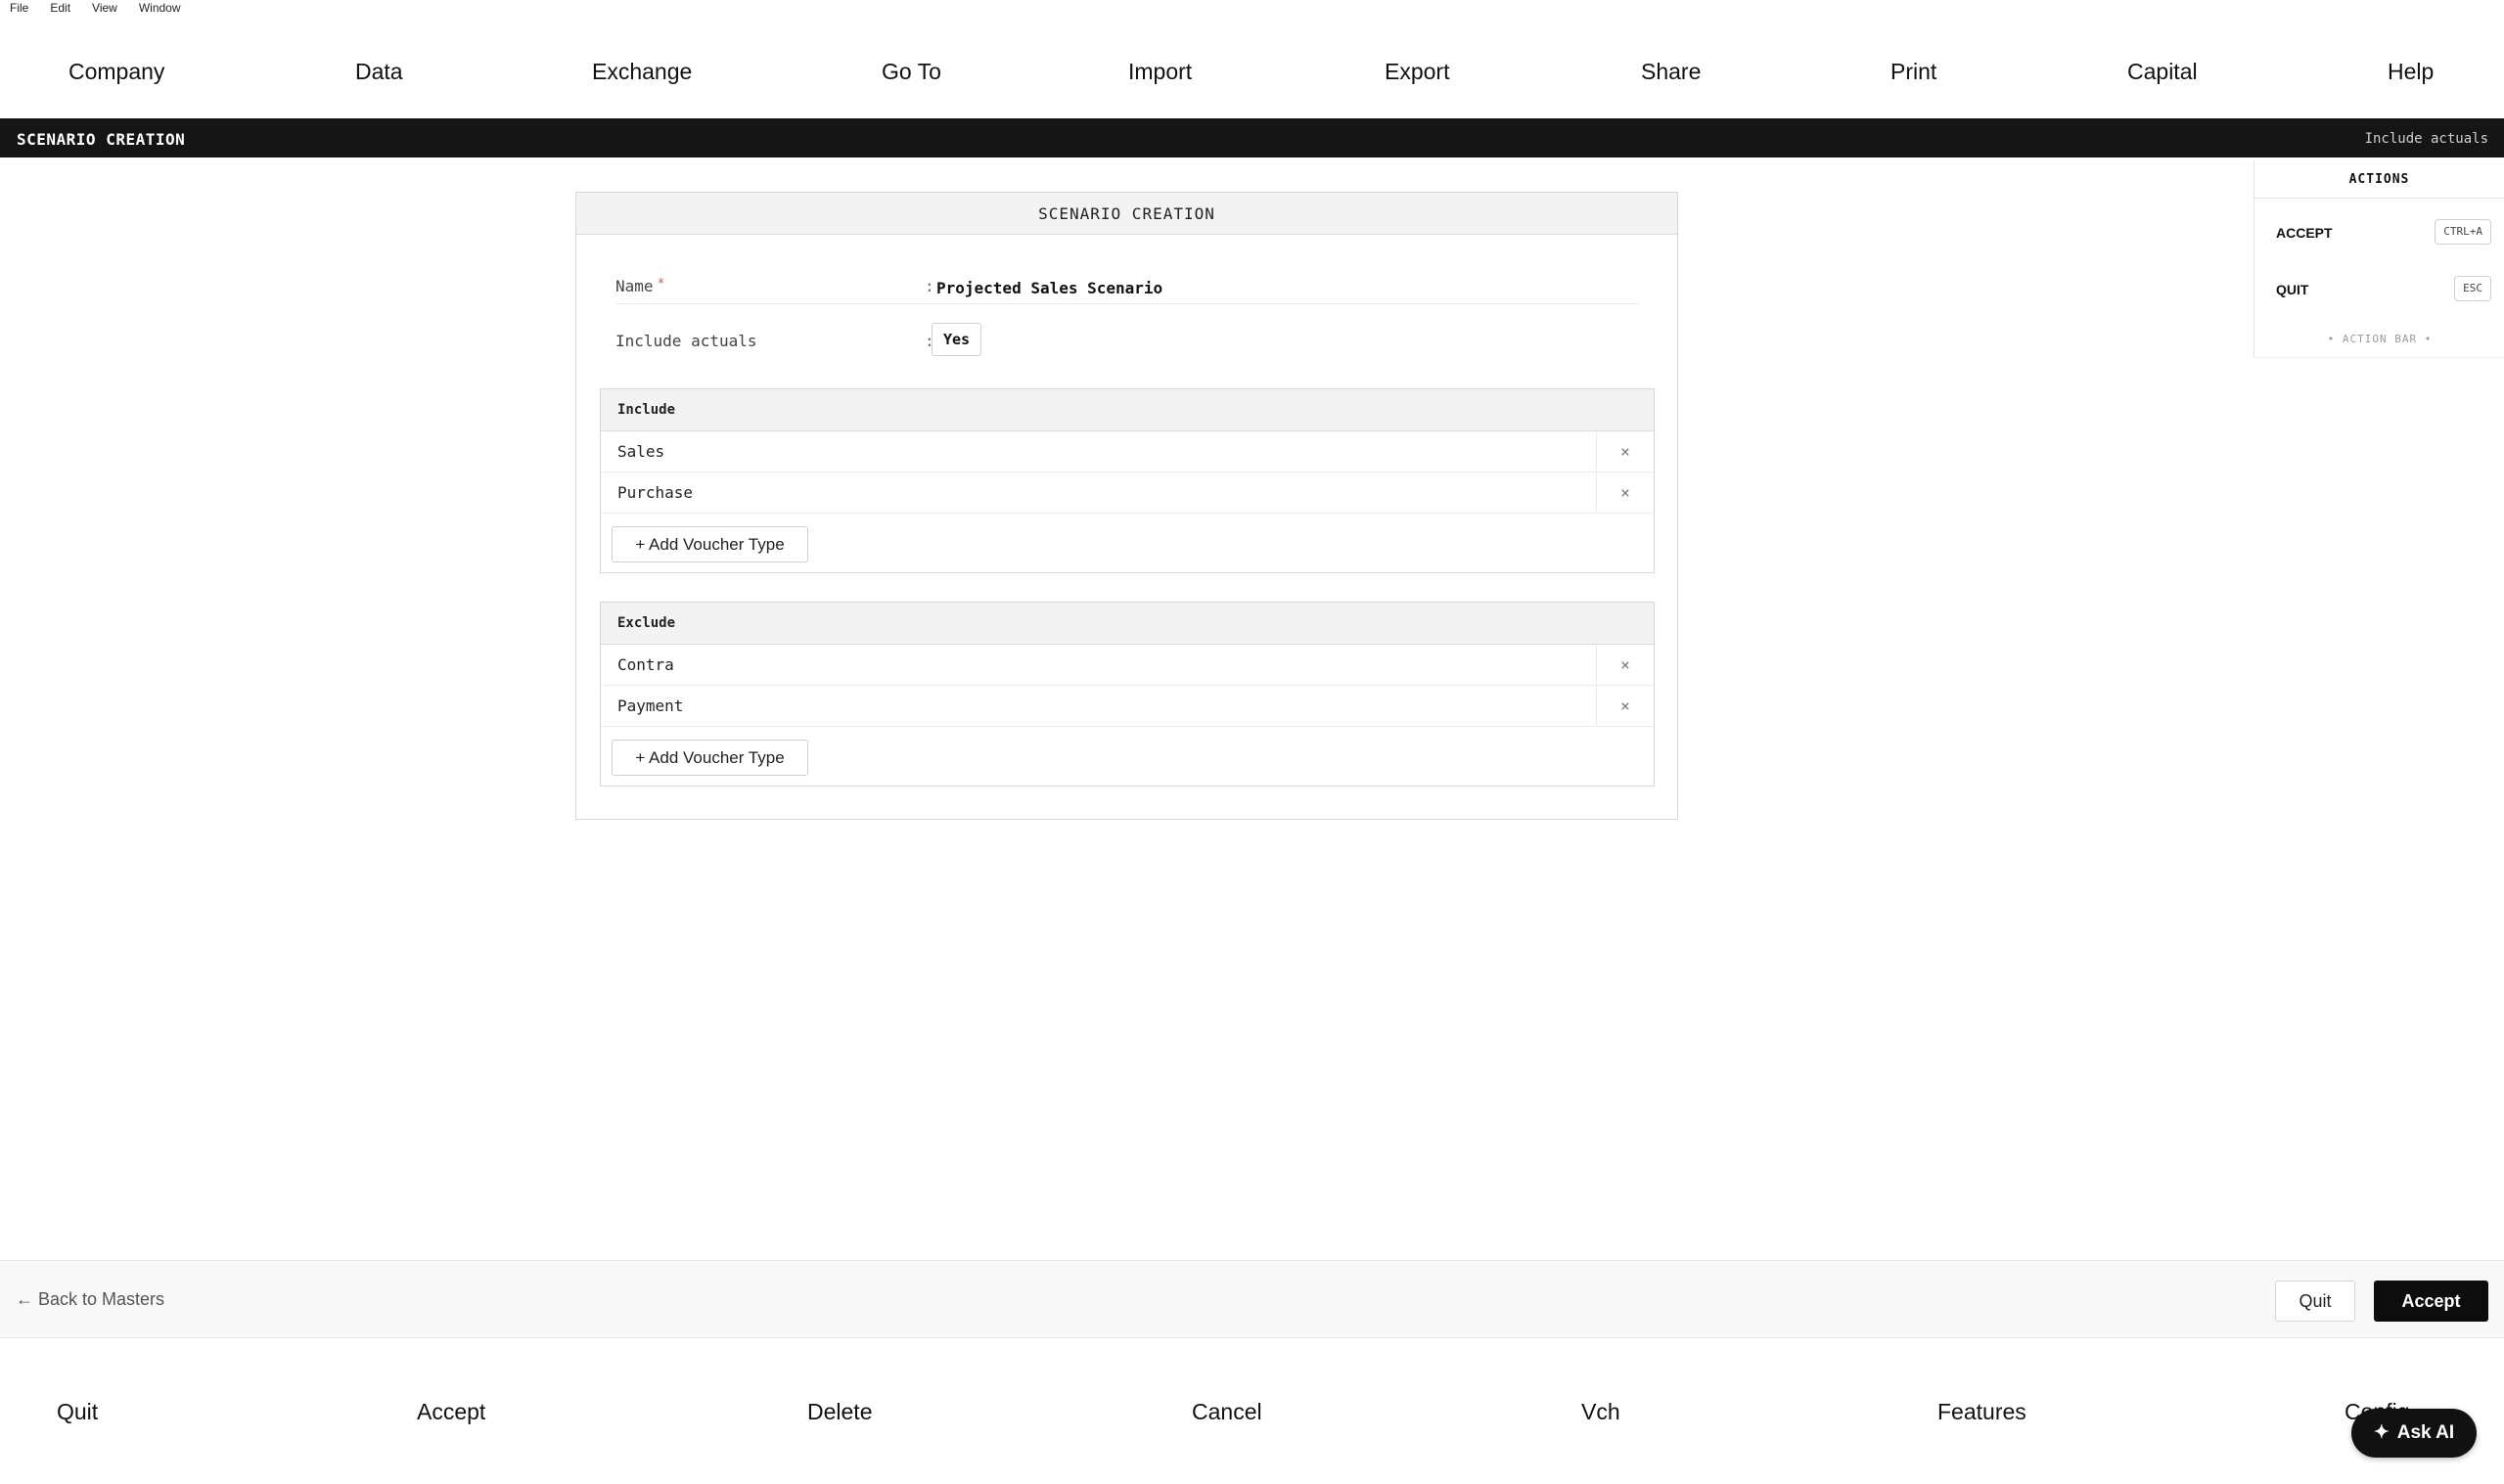 This screenshot has height=1484, width=2504. I want to click on screen-title-bar: SCENARIO CREATION Include actuals, so click(1252, 137).